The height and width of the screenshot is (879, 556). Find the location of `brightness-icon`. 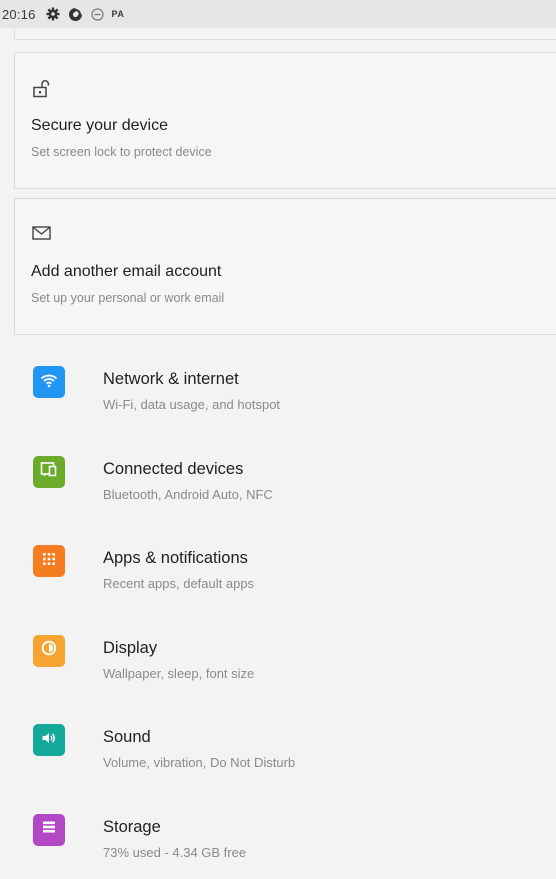

brightness-icon is located at coordinates (49, 650).